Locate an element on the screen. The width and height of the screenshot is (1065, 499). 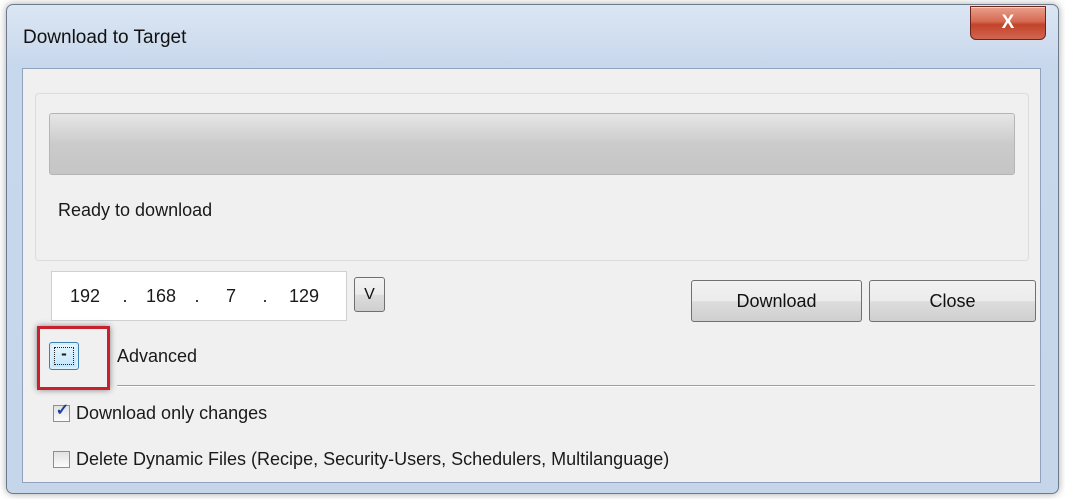
status-text: Ready to download is located at coordinates (135, 210).